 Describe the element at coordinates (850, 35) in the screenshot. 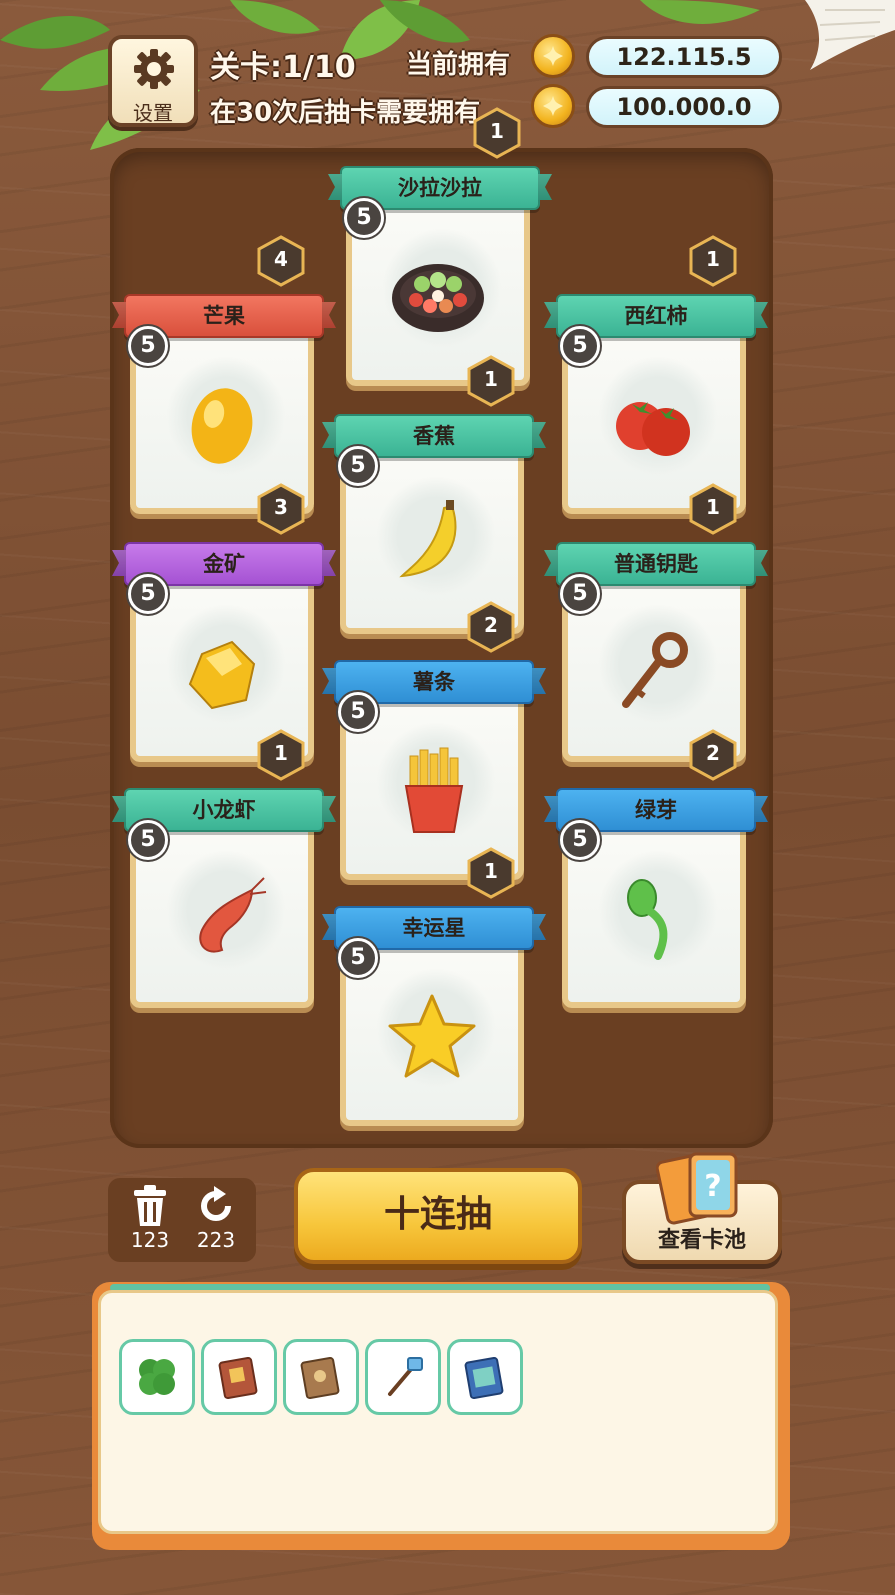

I see `paper-corner-decoration` at that location.